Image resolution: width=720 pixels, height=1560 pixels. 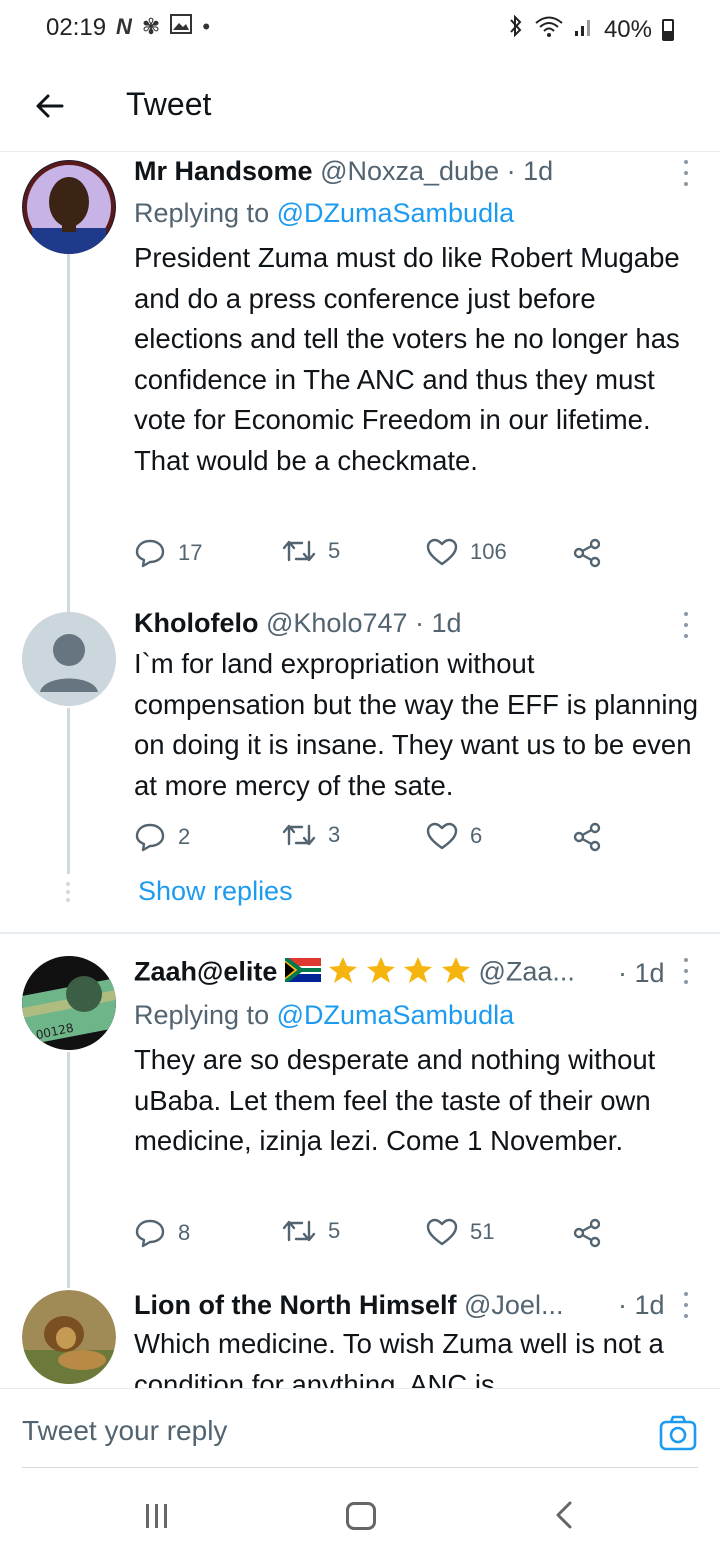 What do you see at coordinates (76, 27) in the screenshot?
I see `status-time: 02:19` at bounding box center [76, 27].